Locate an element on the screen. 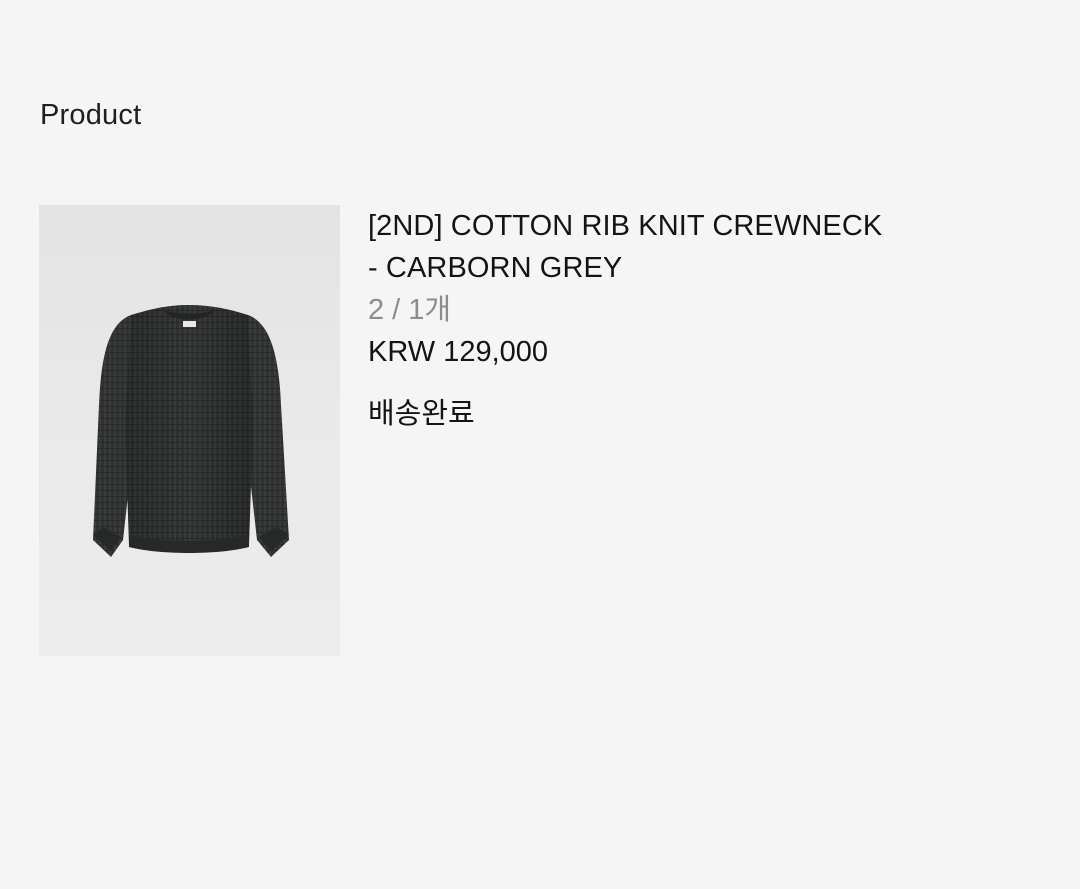 The height and width of the screenshot is (889, 1080). product-thumbnail is located at coordinates (189, 430).